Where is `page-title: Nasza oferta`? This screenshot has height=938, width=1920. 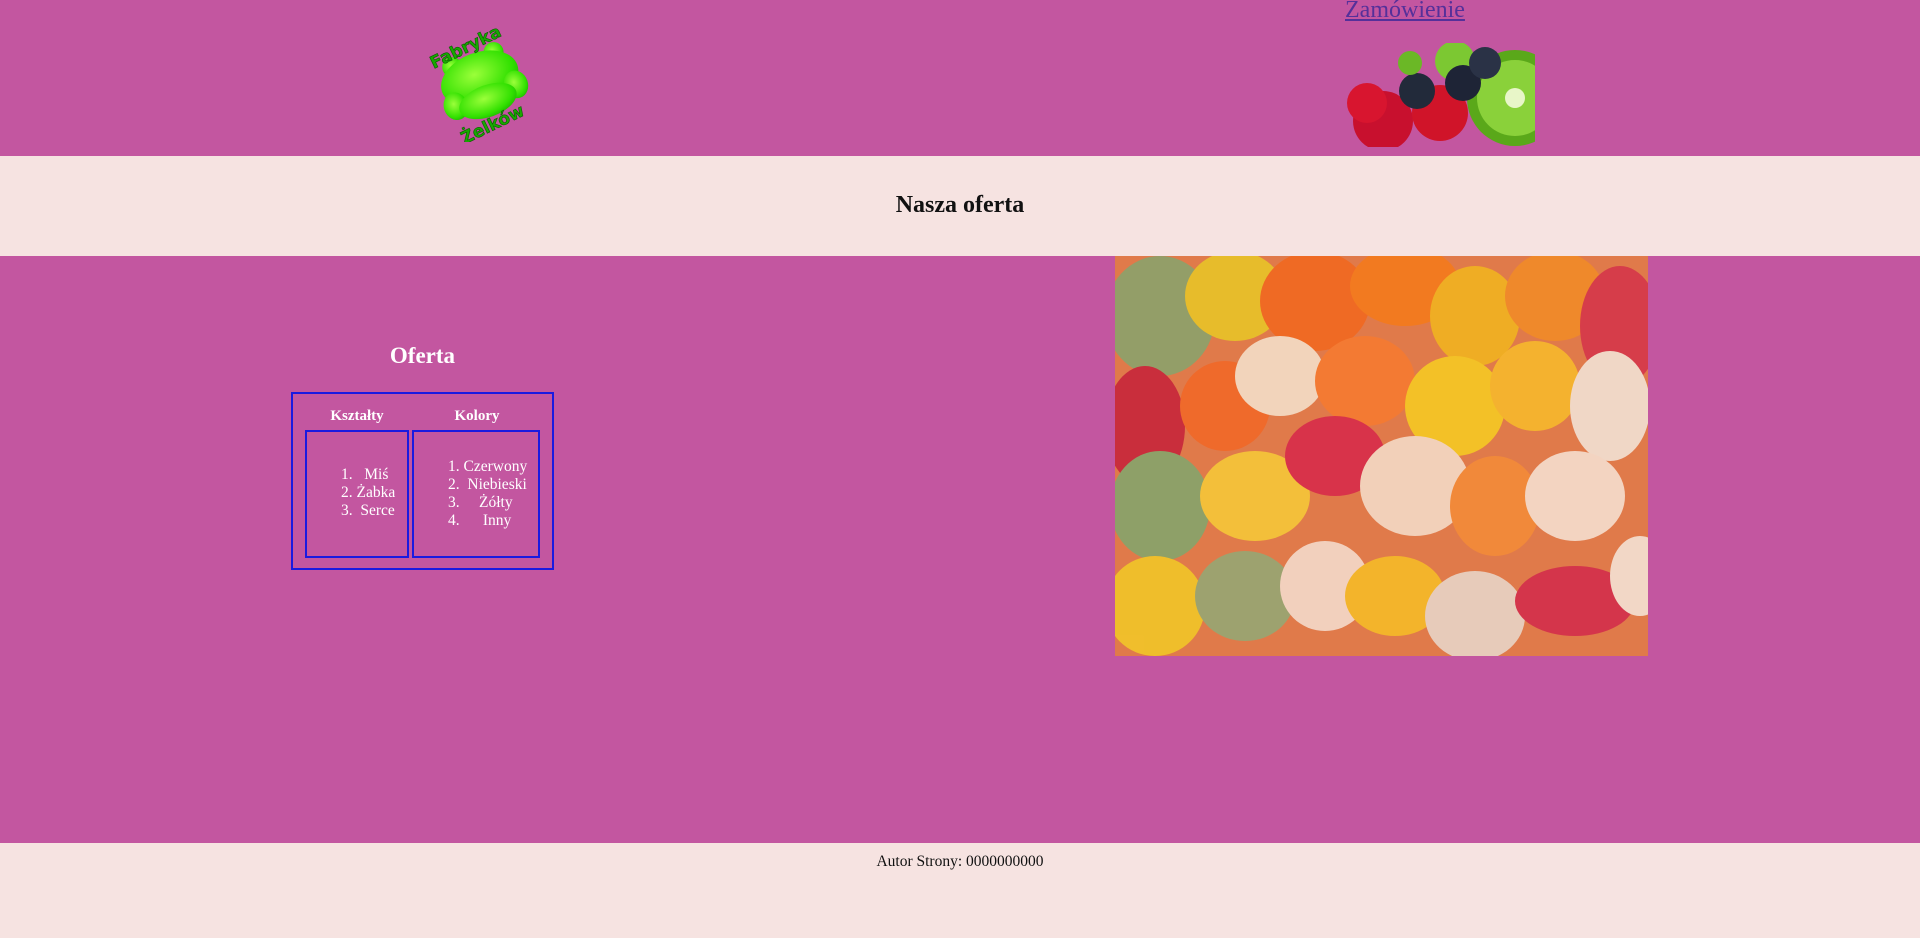 page-title: Nasza oferta is located at coordinates (960, 205).